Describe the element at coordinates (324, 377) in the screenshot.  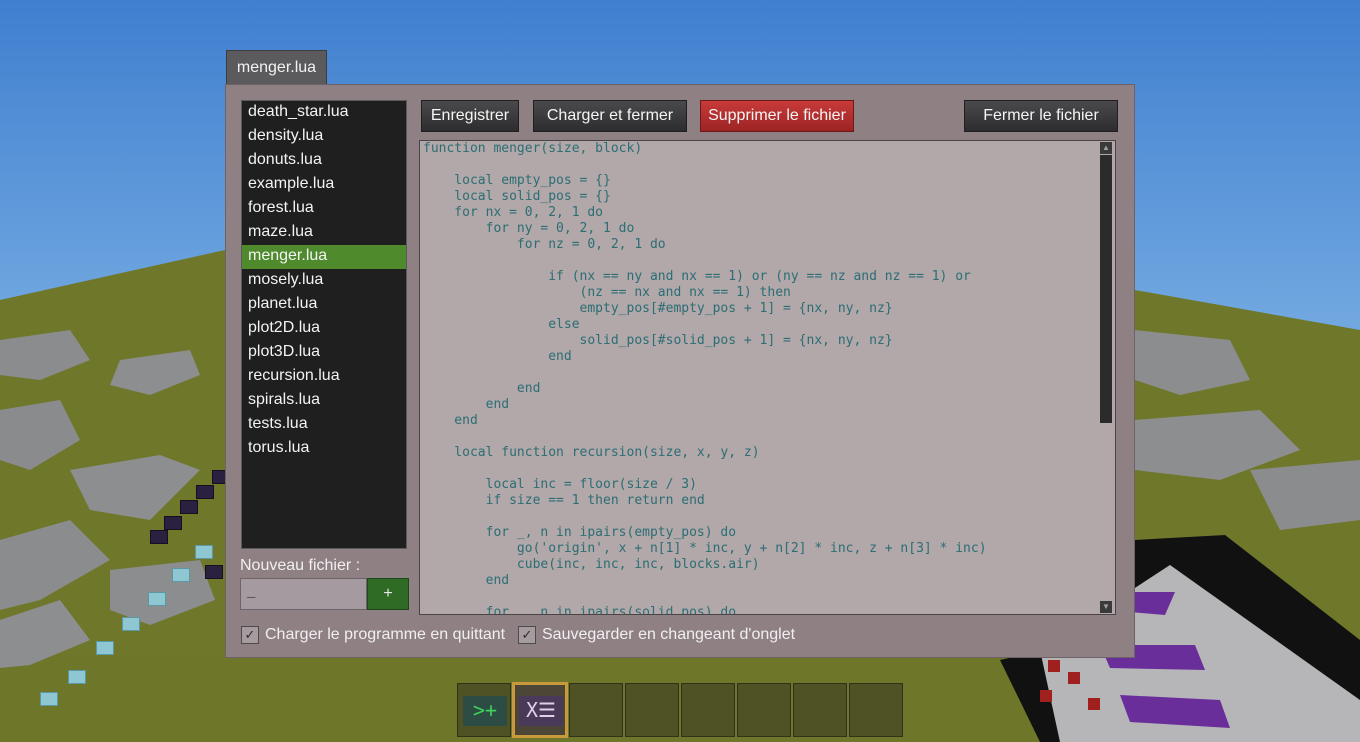
I see `file-list-item: recursion.lua` at that location.